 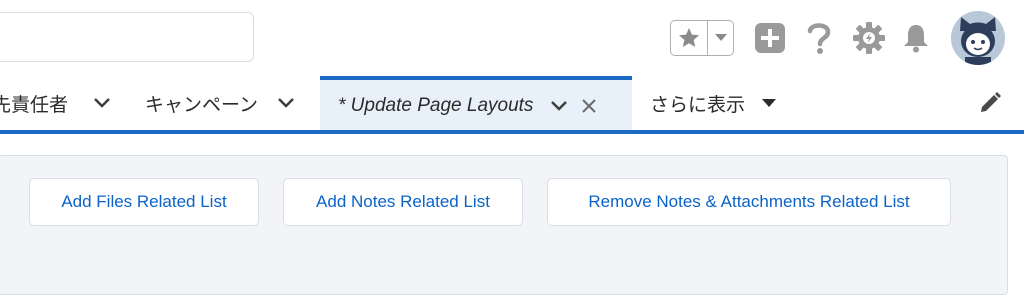 I want to click on tab-campaigns: キャンペーン, so click(x=230, y=103).